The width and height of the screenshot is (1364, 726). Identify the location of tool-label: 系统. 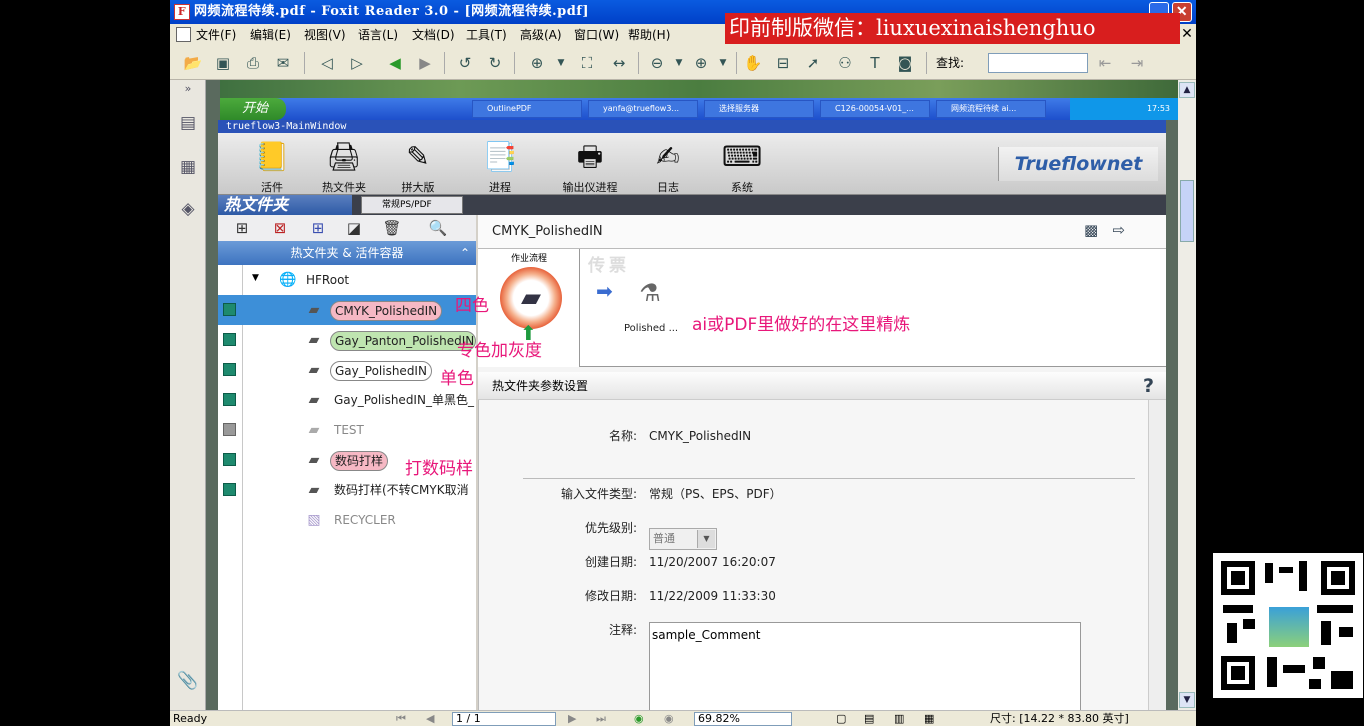
(742, 187).